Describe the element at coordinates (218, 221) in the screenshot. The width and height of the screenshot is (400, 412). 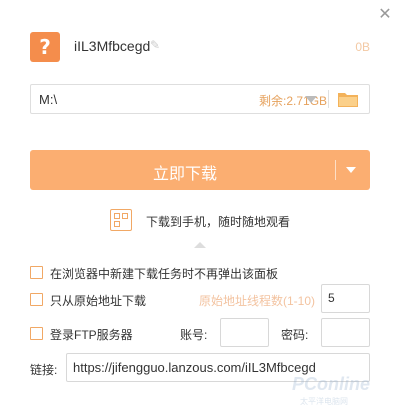
I see `download-to-phone-link: 下载到手机，随时随地观看` at that location.